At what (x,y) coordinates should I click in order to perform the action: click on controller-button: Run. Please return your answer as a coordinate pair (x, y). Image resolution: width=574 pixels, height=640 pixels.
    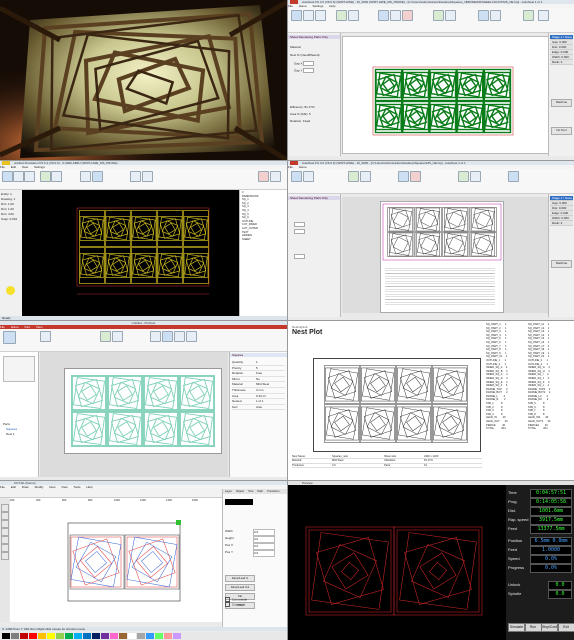
    Looking at the image, I should click on (533, 627).